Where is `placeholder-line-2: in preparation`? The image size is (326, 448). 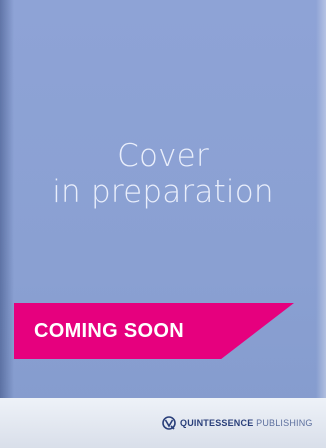 placeholder-line-2: in preparation is located at coordinates (163, 192).